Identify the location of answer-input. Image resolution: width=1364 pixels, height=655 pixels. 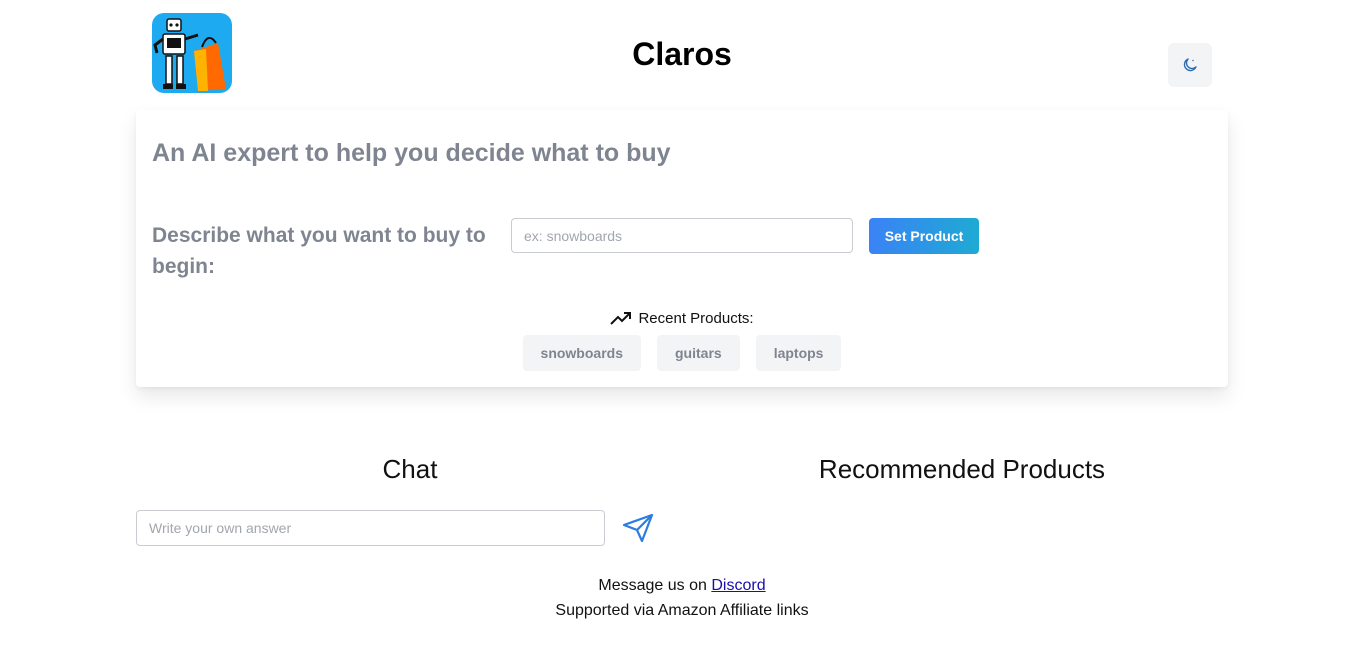
(370, 528).